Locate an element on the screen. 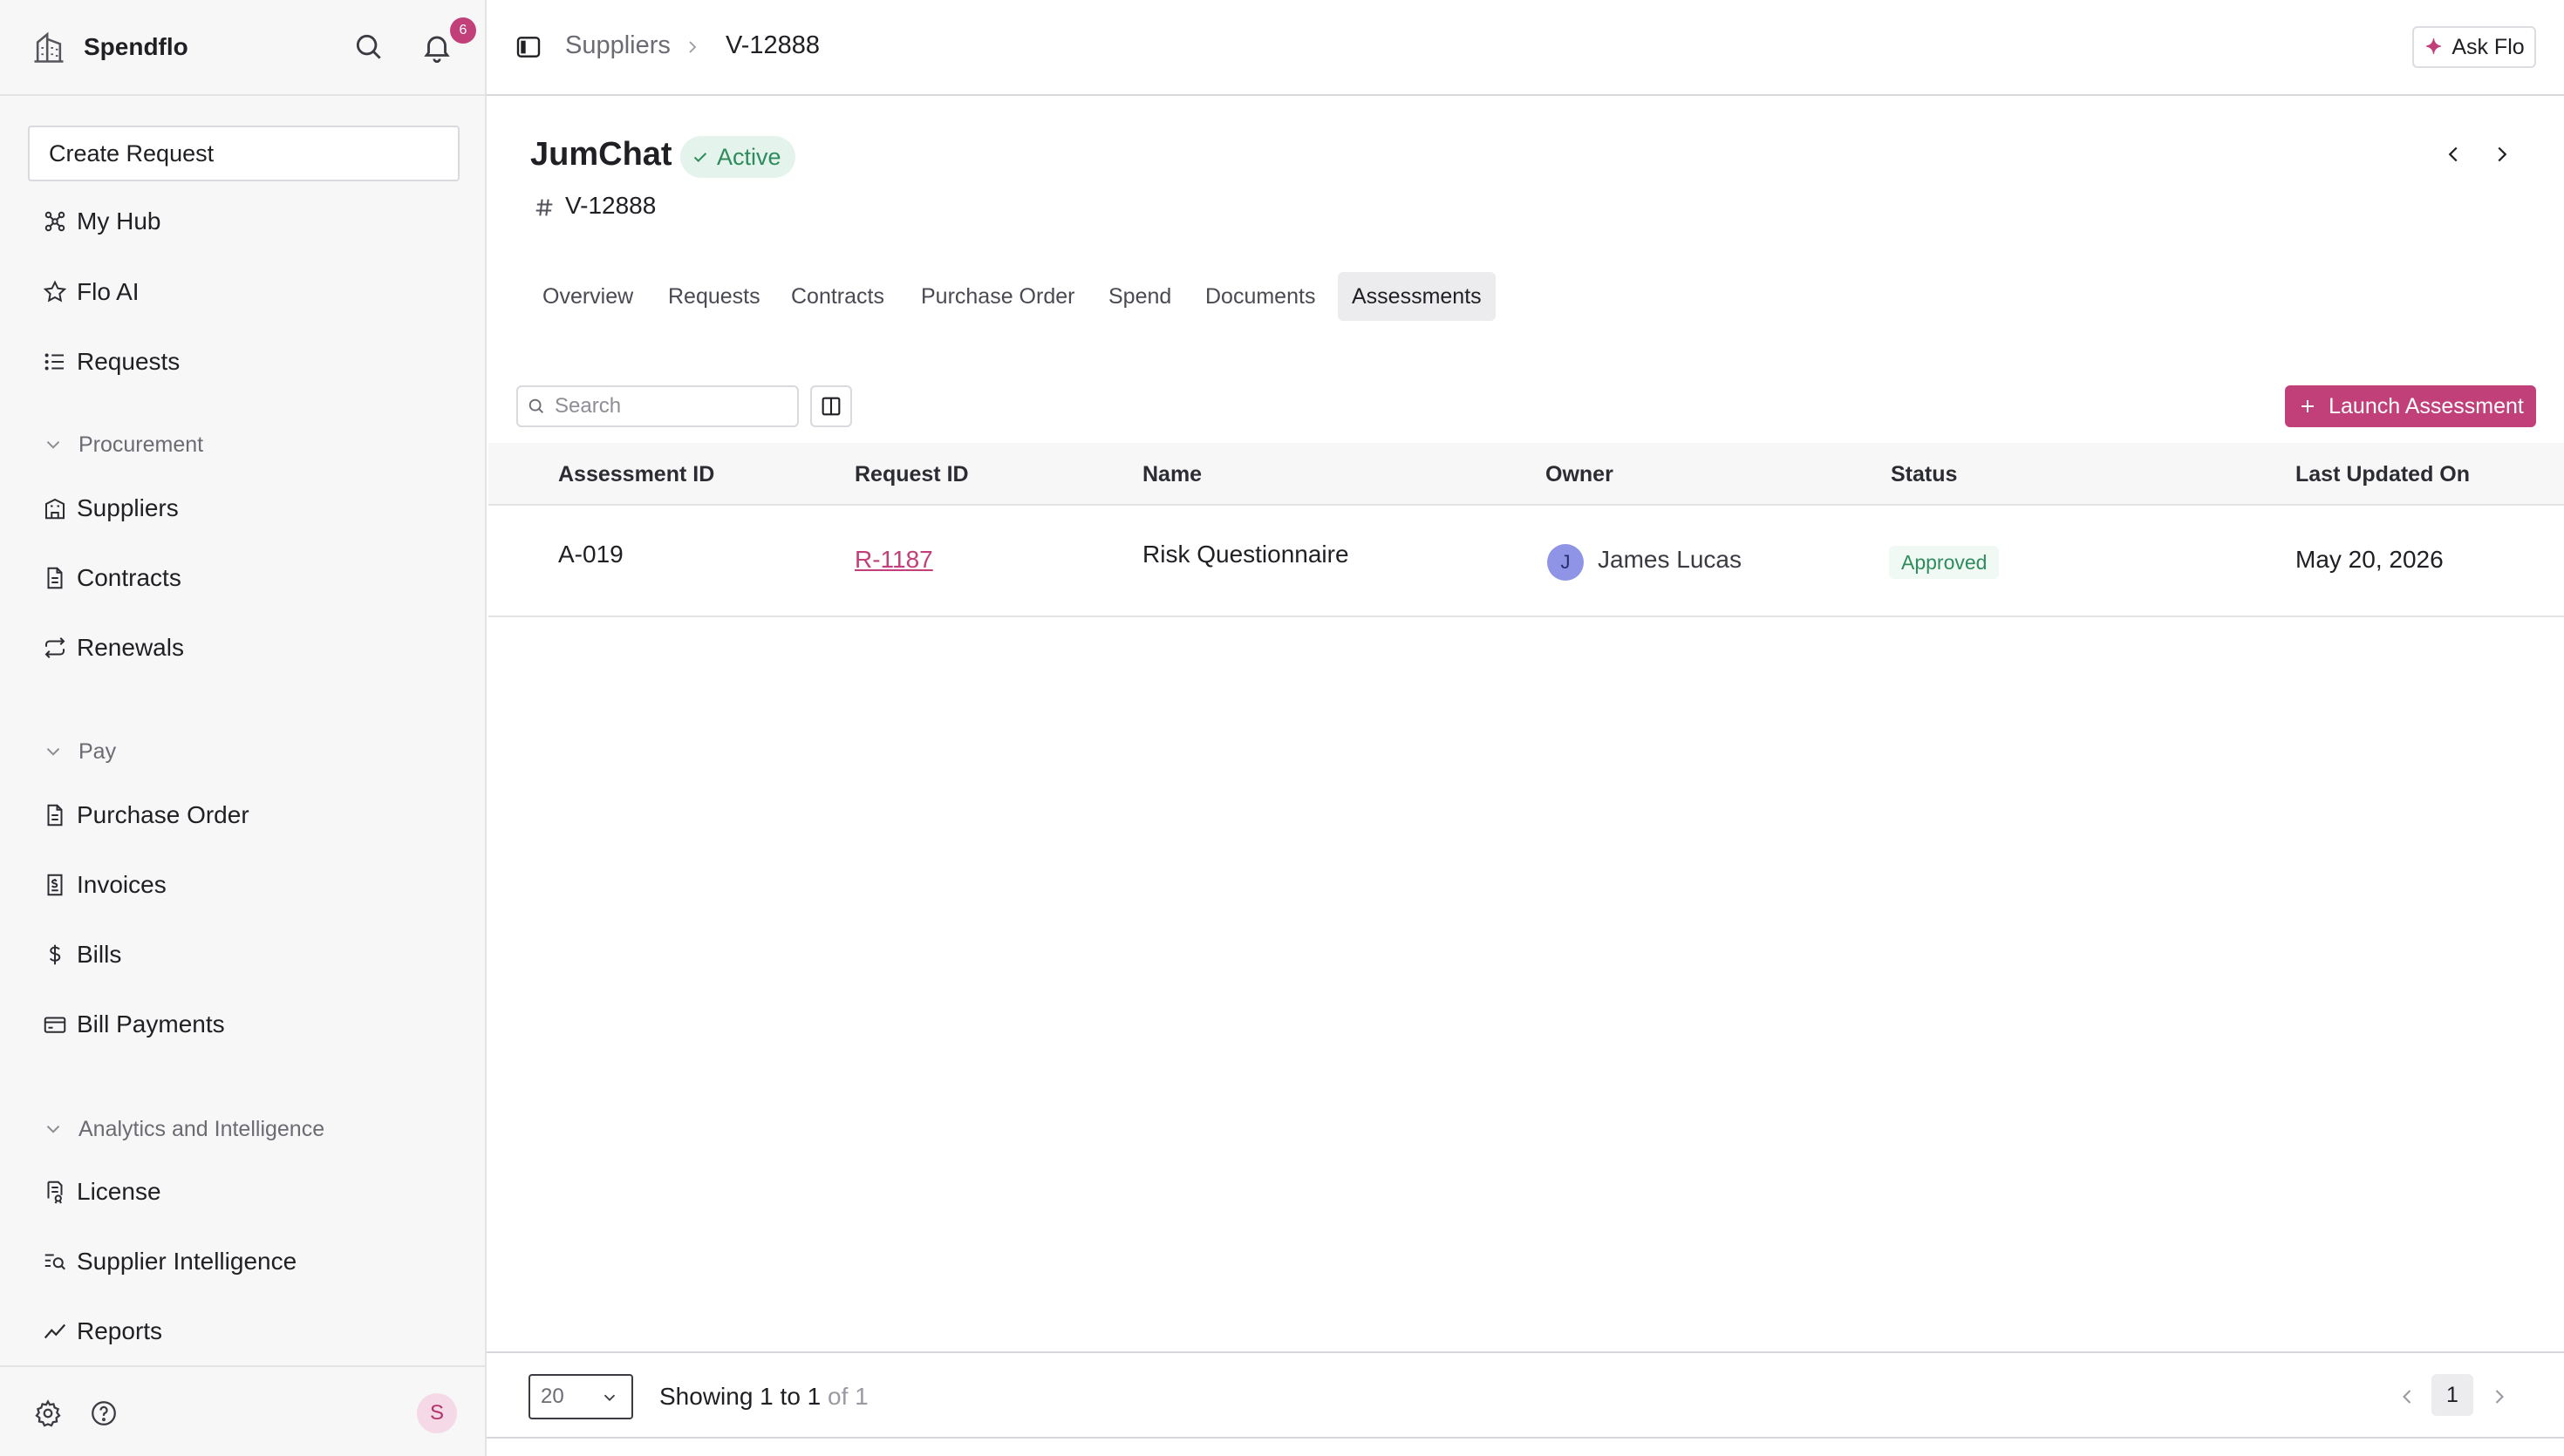 This screenshot has width=2564, height=1456. help-icon is located at coordinates (104, 1413).